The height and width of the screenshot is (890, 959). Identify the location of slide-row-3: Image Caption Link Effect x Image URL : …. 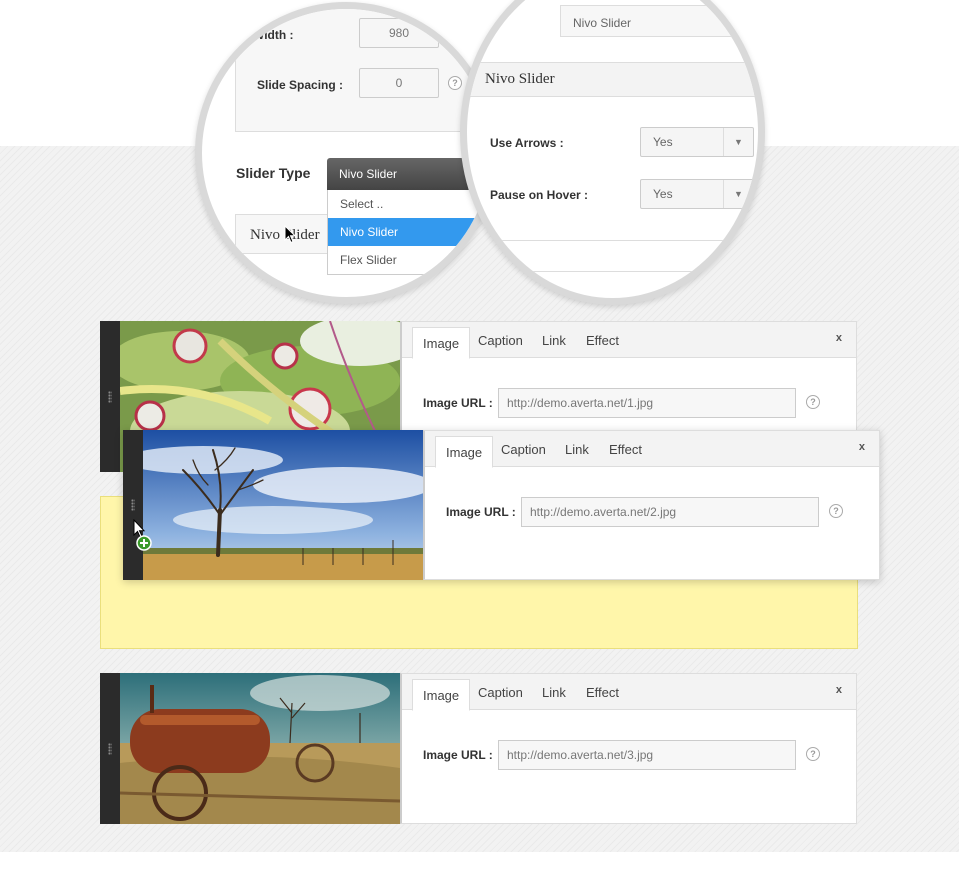
(478, 748).